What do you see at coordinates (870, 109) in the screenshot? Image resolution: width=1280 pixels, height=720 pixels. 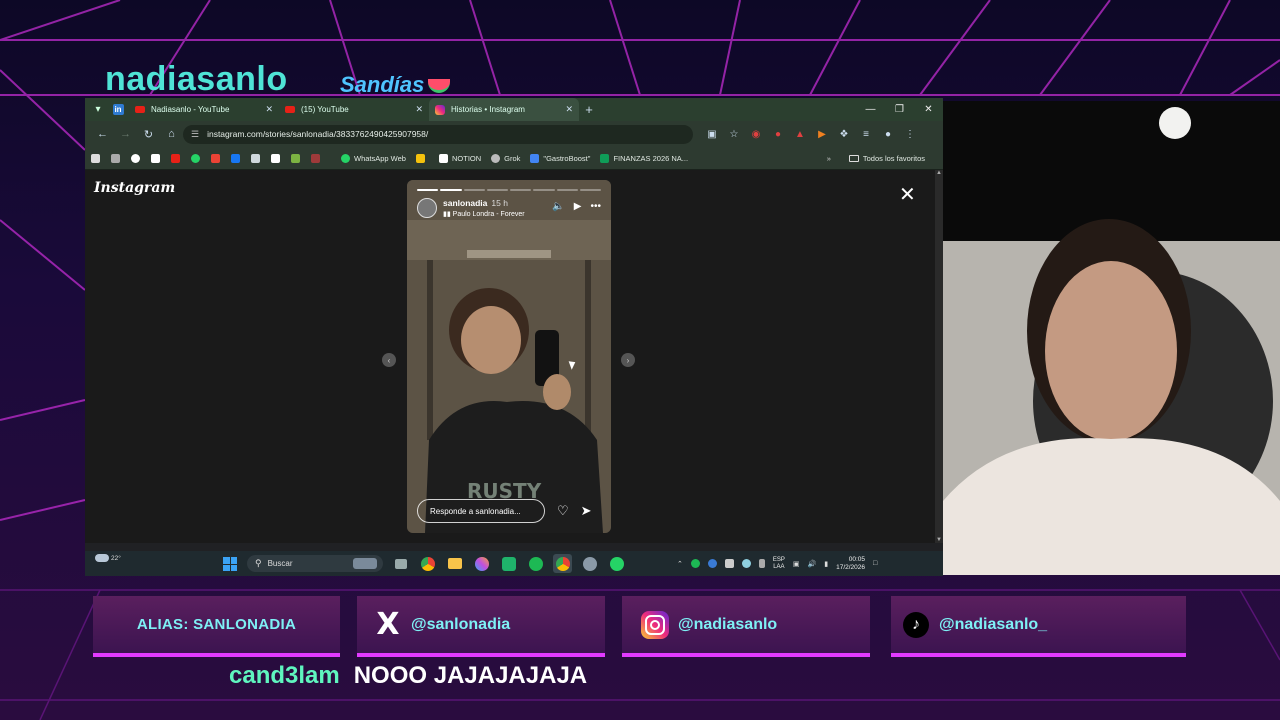 I see `minimize-button: —` at bounding box center [870, 109].